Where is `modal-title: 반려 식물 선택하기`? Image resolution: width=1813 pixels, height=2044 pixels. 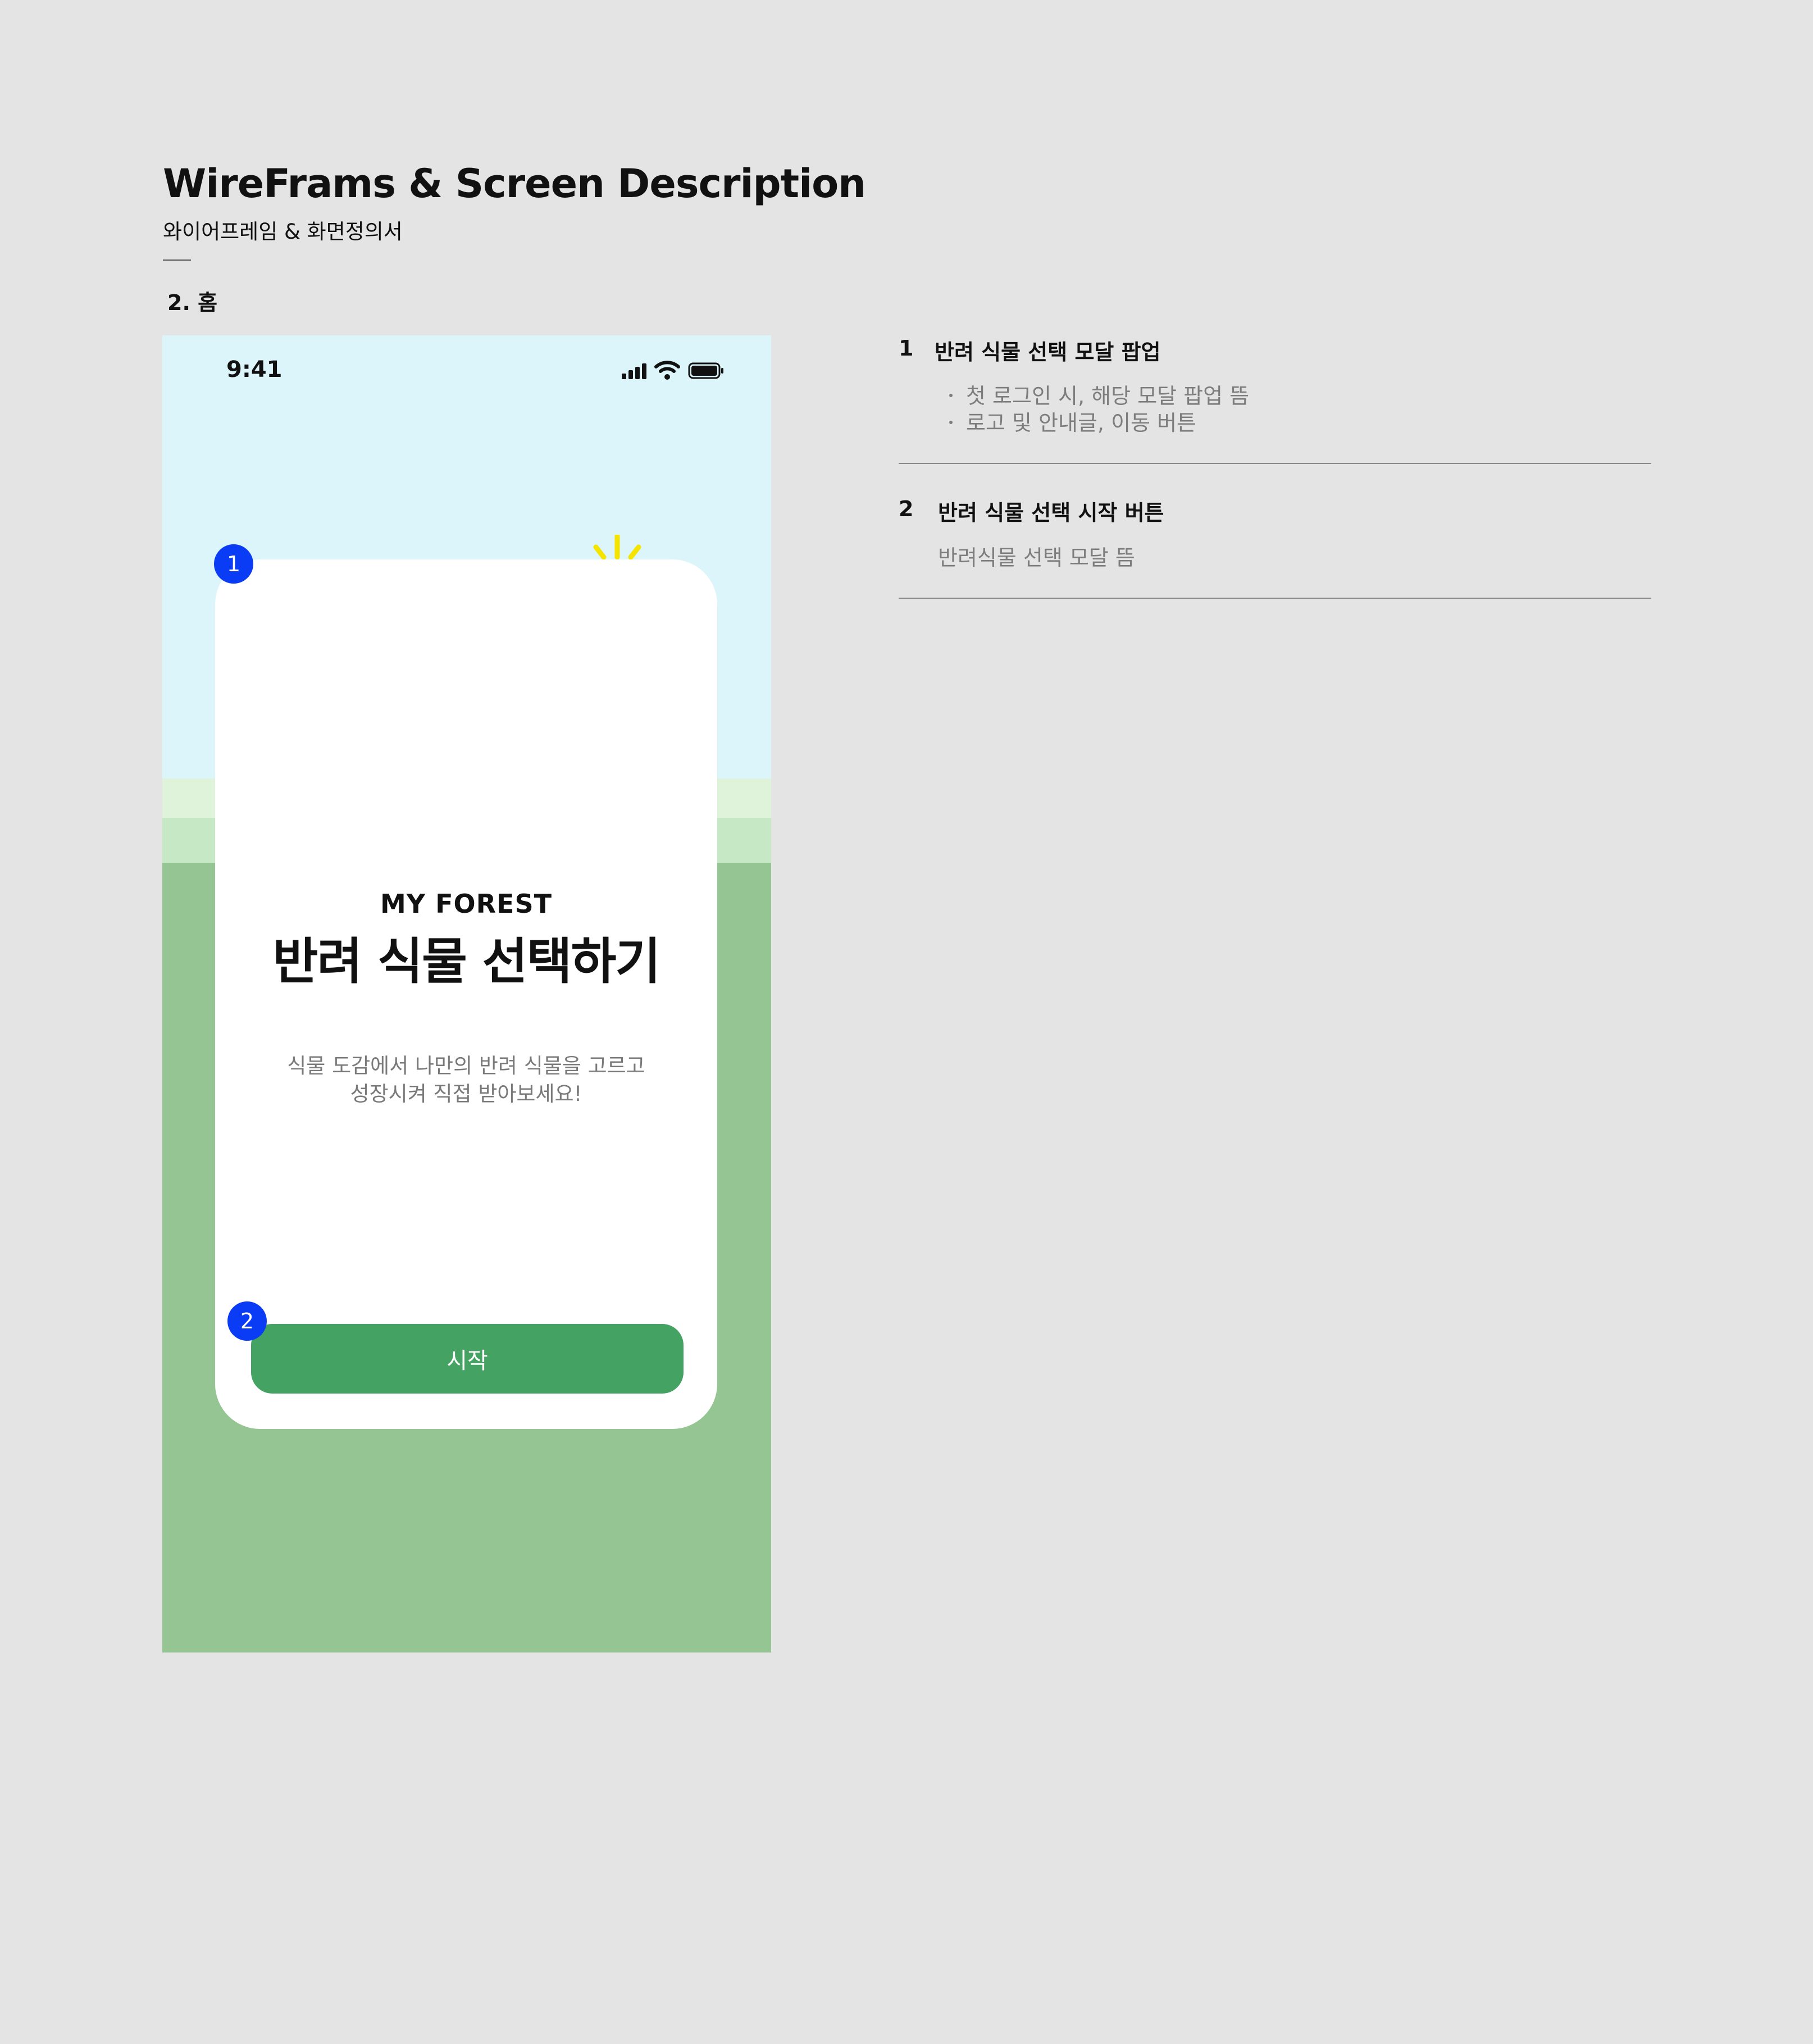 modal-title: 반려 식물 선택하기 is located at coordinates (466, 961).